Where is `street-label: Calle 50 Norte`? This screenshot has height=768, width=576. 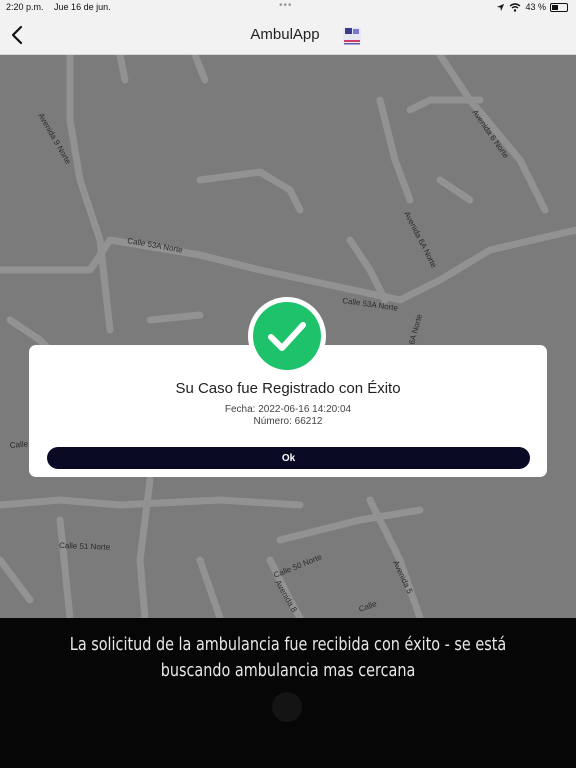
street-label: Calle 50 Norte is located at coordinates (297, 566).